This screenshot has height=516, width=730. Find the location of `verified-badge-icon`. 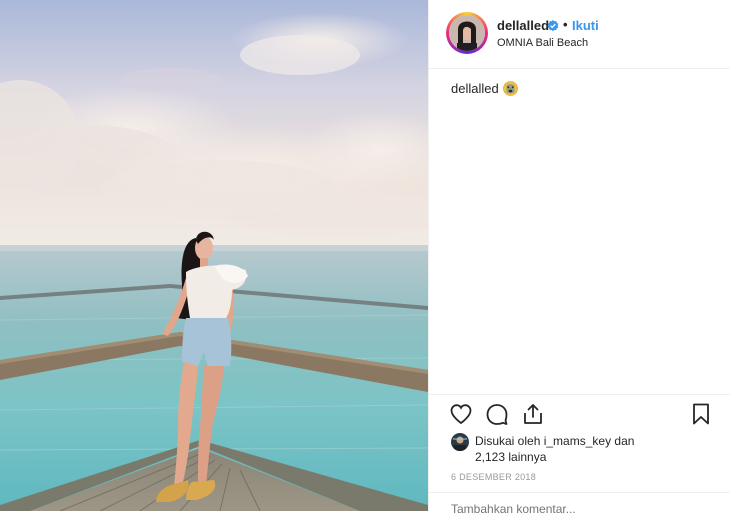

verified-badge-icon is located at coordinates (553, 25).